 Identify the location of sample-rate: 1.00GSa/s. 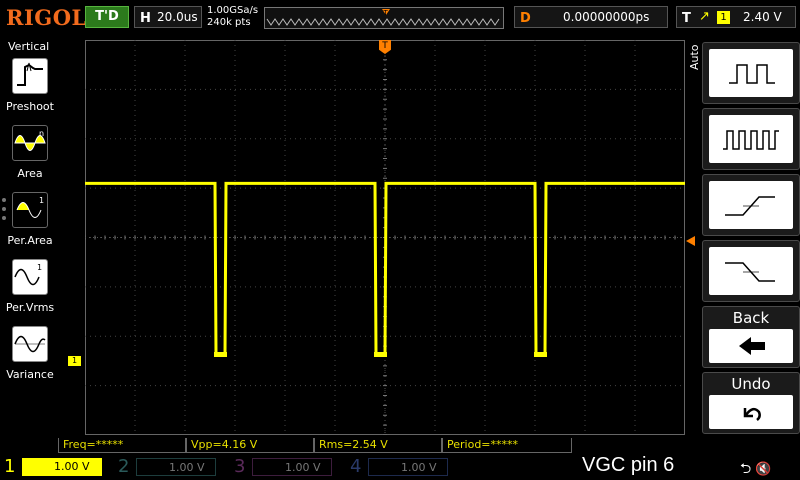
(233, 10).